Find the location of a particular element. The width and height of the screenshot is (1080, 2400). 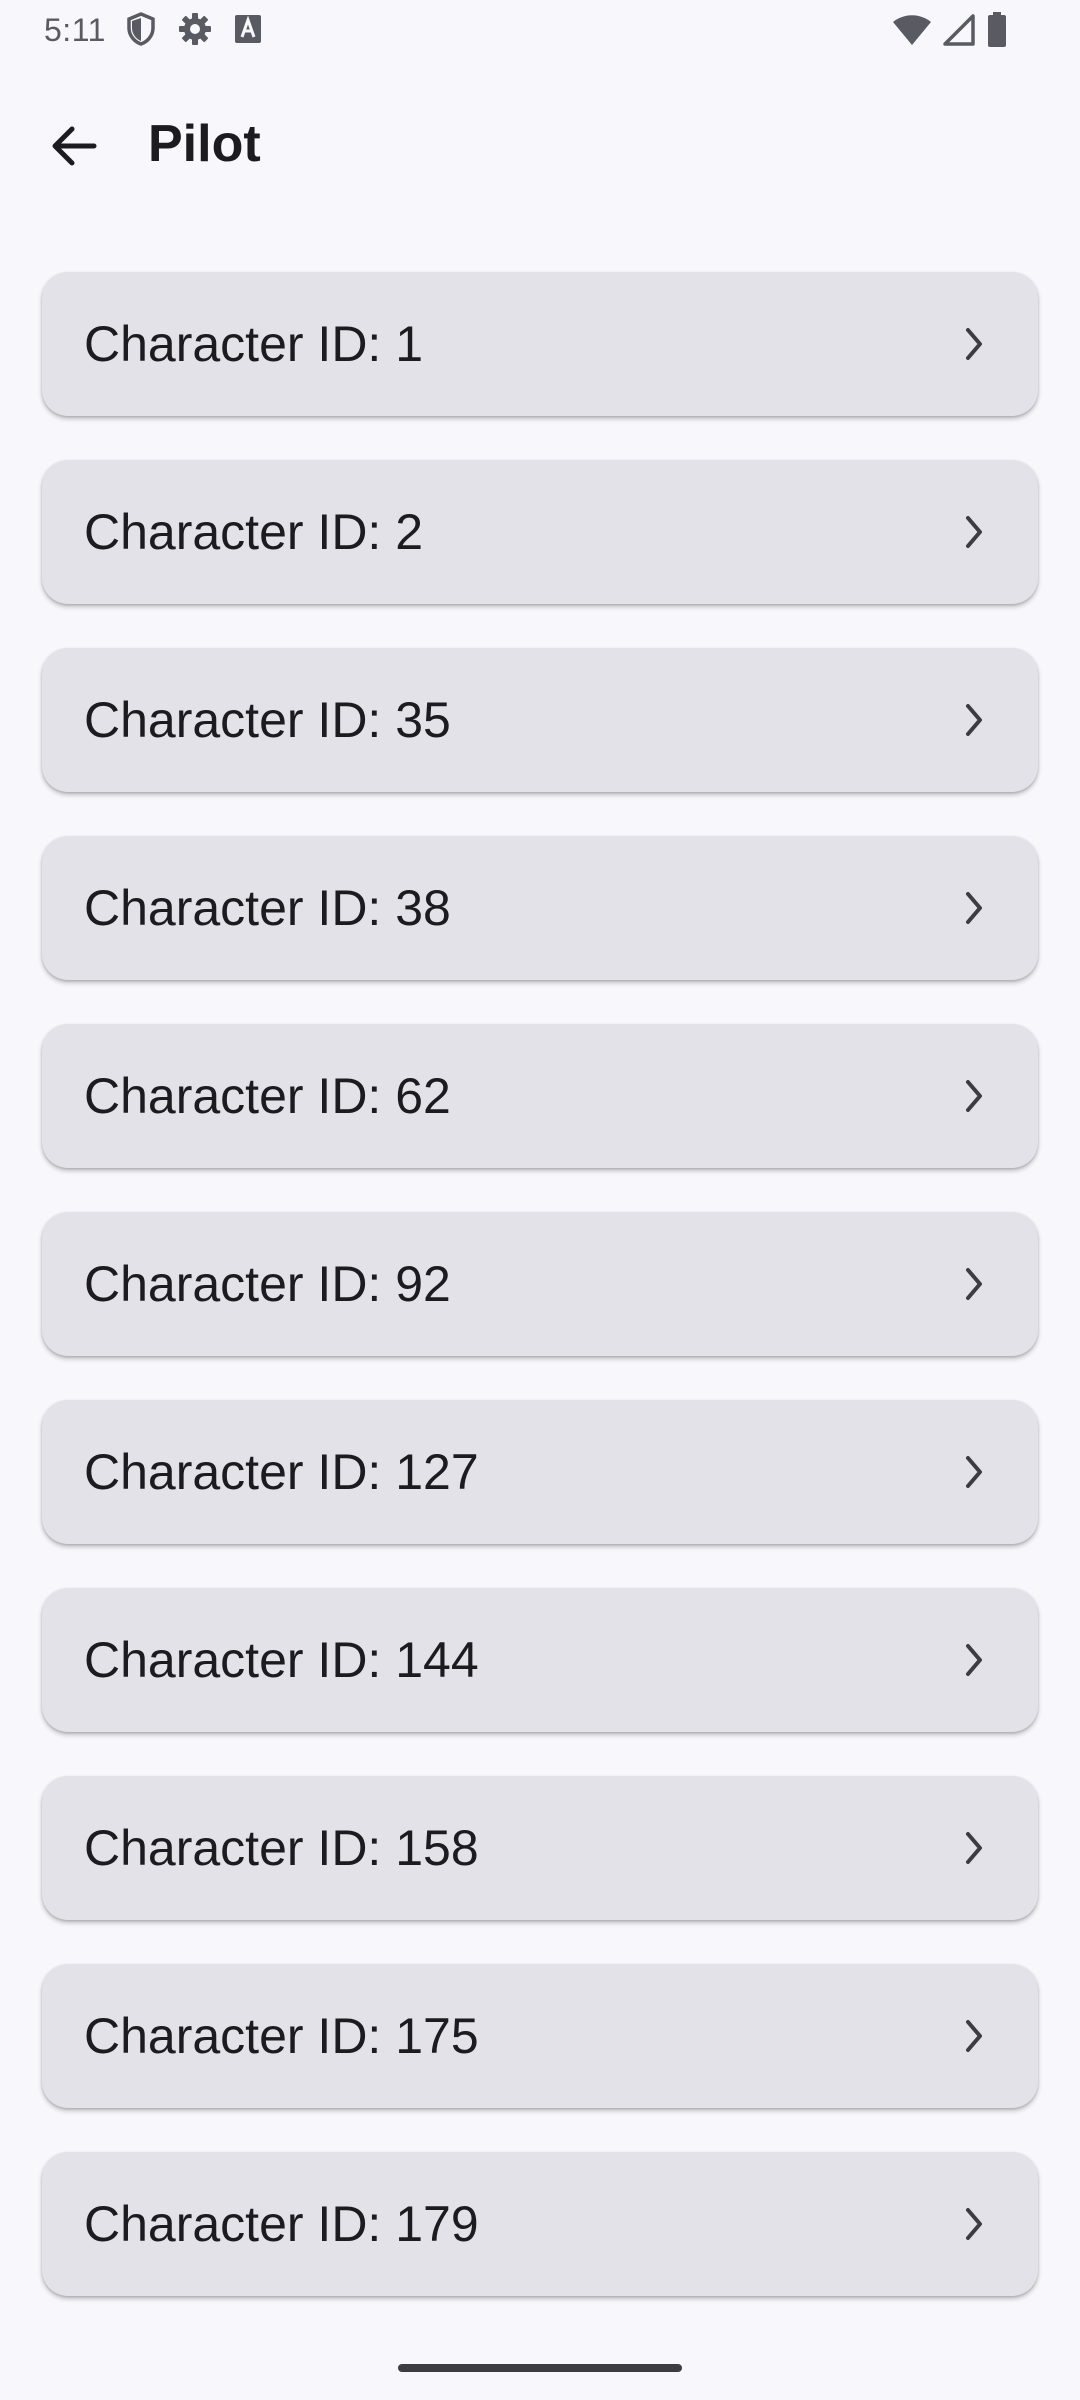

list-item: Character ID: 35 is located at coordinates (540, 720).